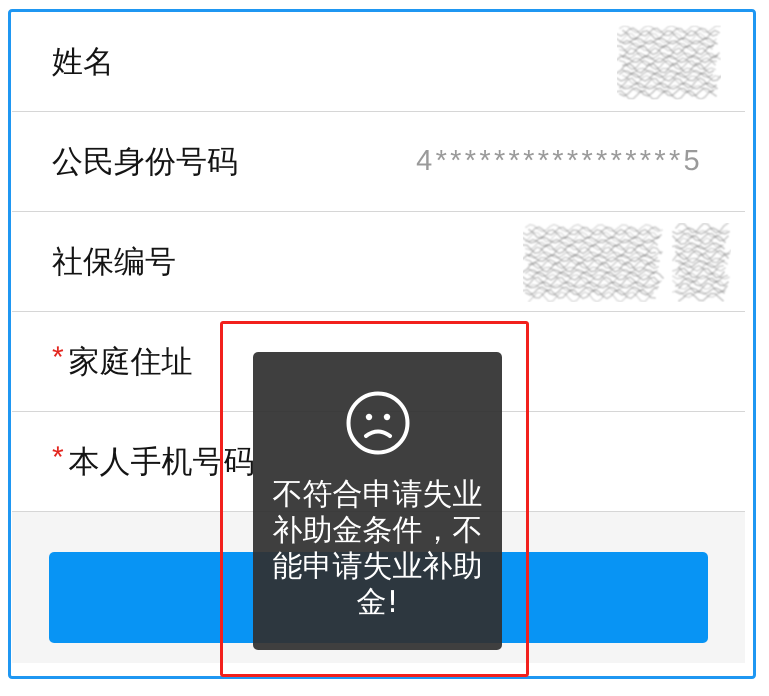 The image size is (769, 696). Describe the element at coordinates (114, 262) in the screenshot. I see `field-label: 社保编号` at that location.